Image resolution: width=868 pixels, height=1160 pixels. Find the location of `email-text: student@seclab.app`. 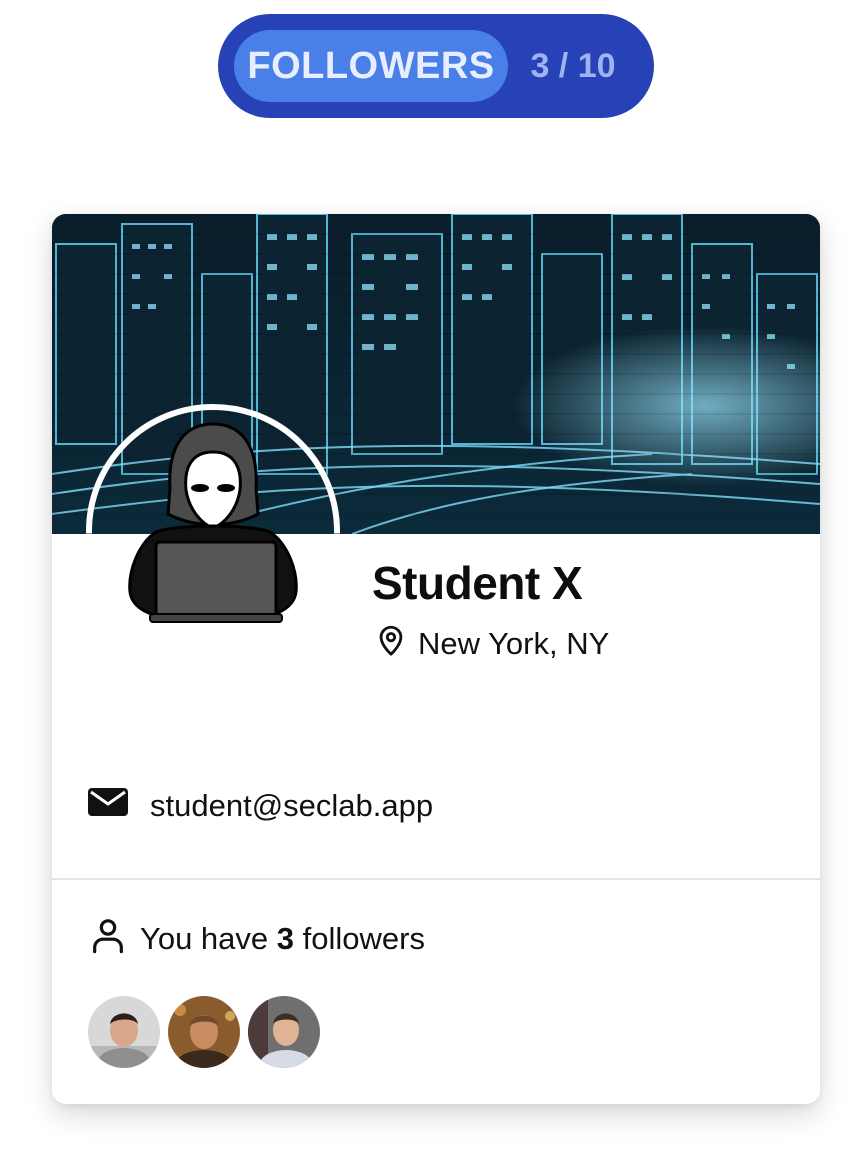

email-text: student@seclab.app is located at coordinates (291, 806).